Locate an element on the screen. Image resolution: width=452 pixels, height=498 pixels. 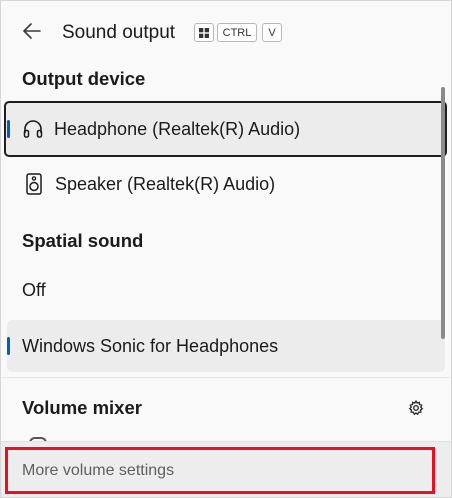
v-keycap: V is located at coordinates (272, 32).